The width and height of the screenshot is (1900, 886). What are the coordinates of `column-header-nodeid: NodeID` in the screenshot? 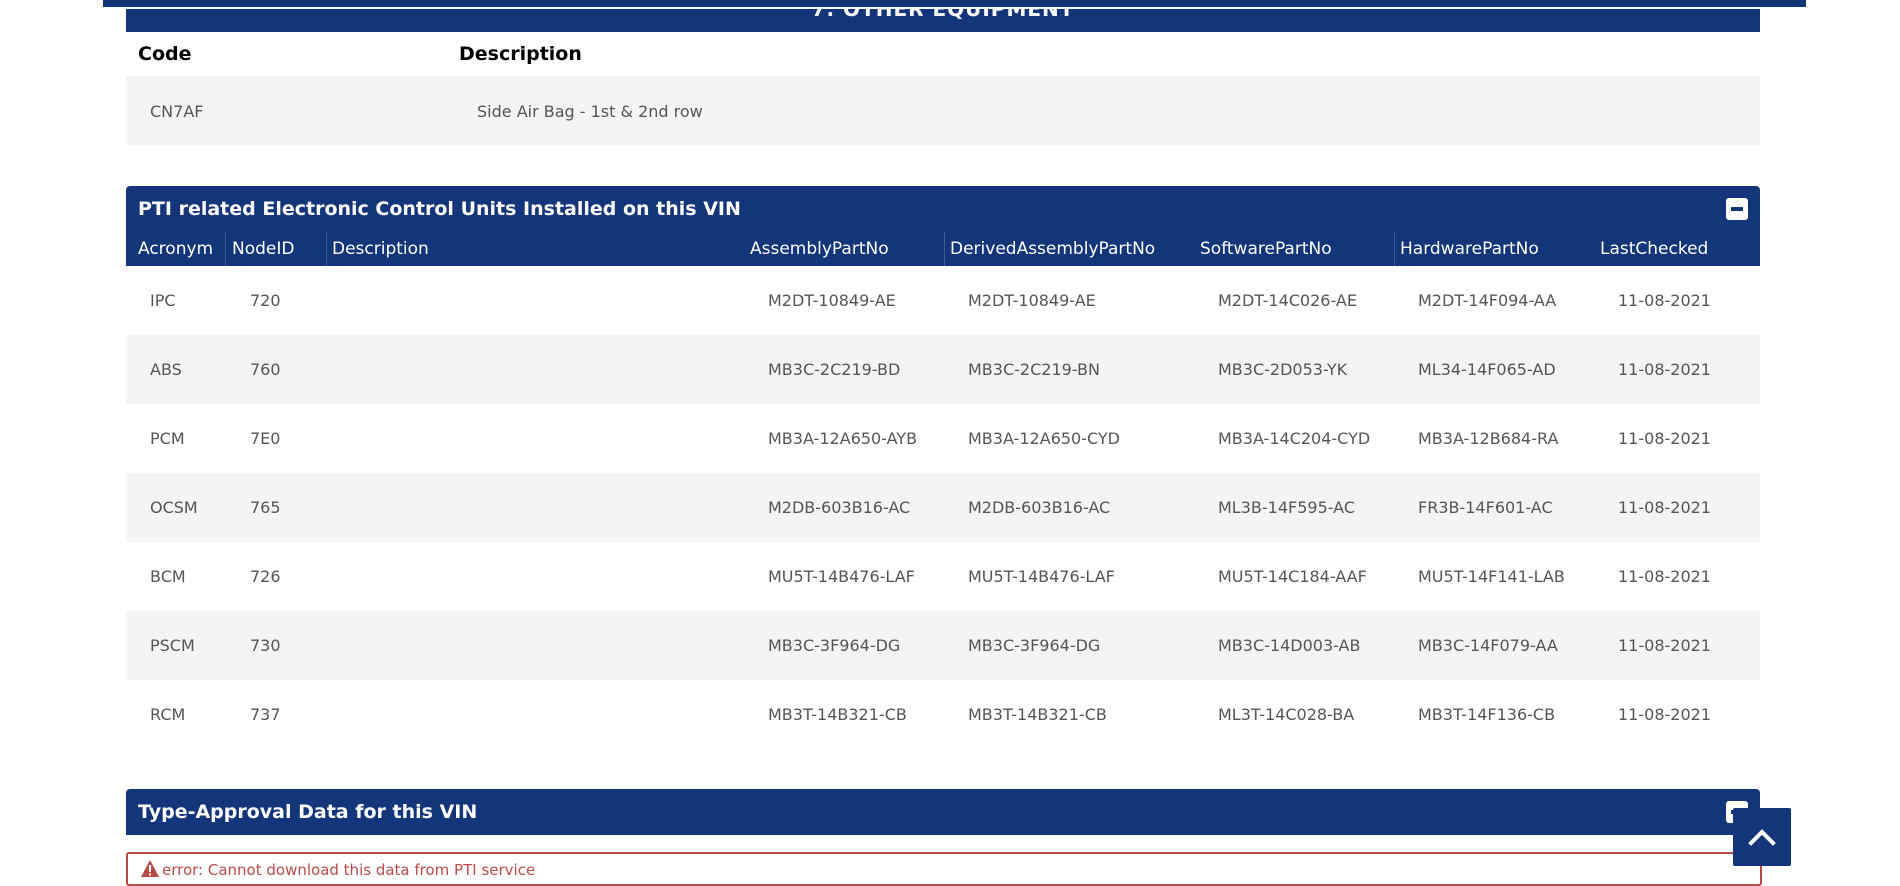 It's located at (263, 249).